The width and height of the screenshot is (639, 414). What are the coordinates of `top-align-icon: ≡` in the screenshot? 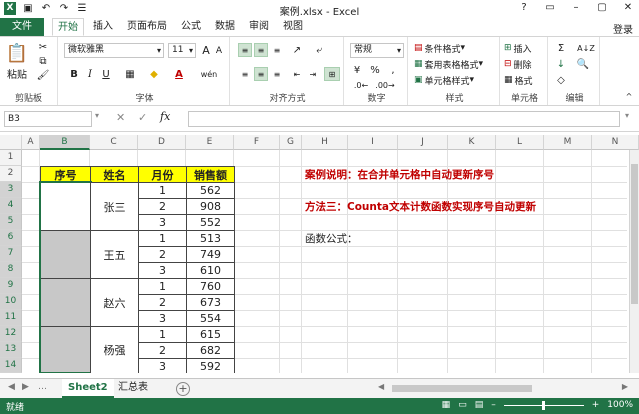 It's located at (245, 50).